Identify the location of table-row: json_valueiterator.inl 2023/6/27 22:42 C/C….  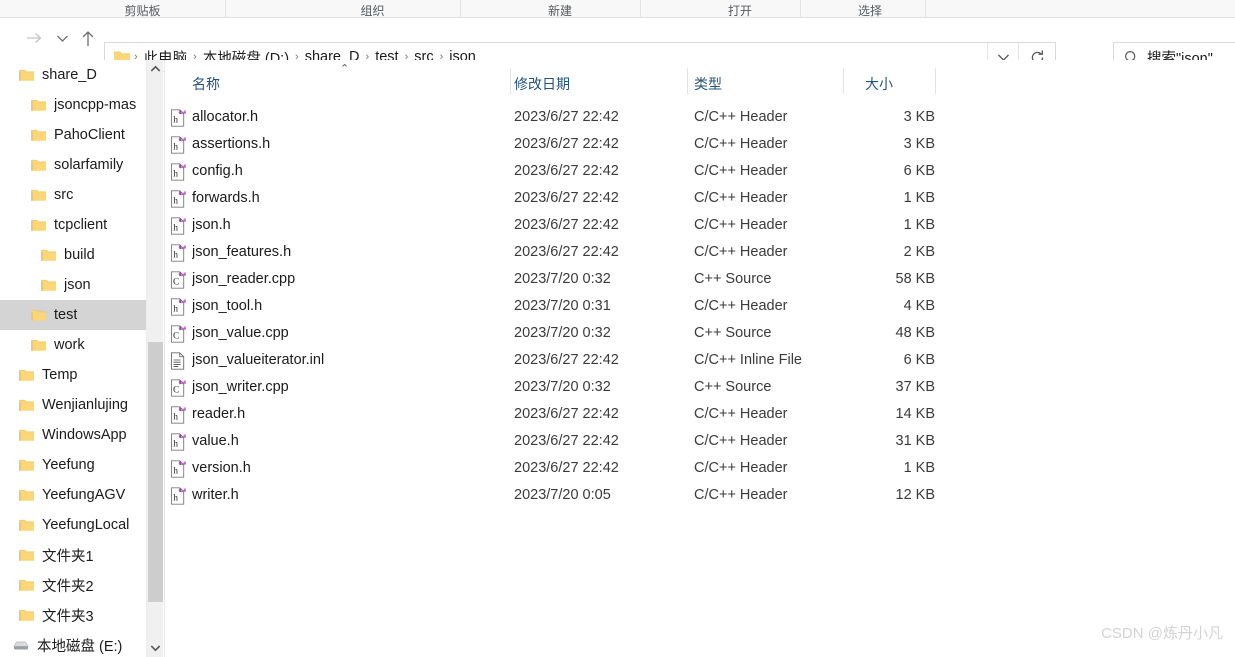
(700, 360).